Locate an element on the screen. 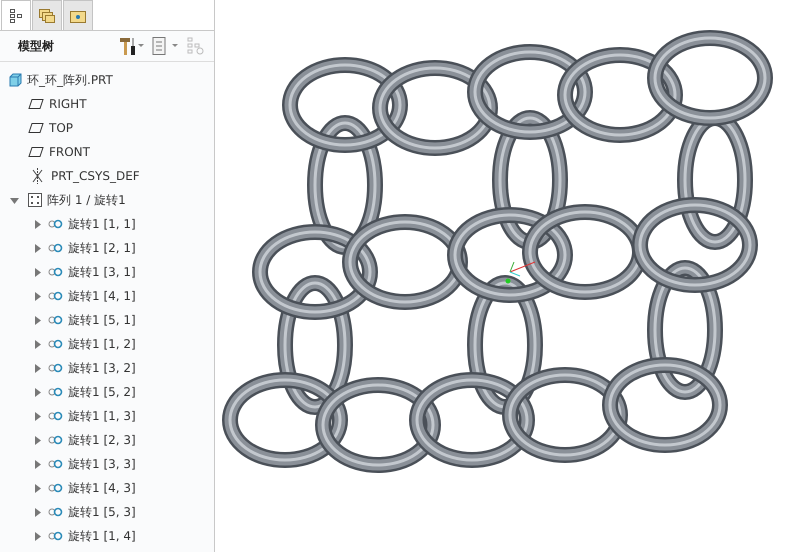  tree-item: 旋转1 [4, 3] is located at coordinates (107, 488).